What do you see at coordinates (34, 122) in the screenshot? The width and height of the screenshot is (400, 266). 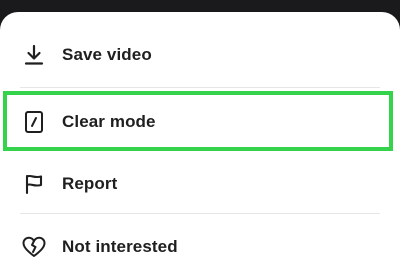 I see `clear-mode-icon` at bounding box center [34, 122].